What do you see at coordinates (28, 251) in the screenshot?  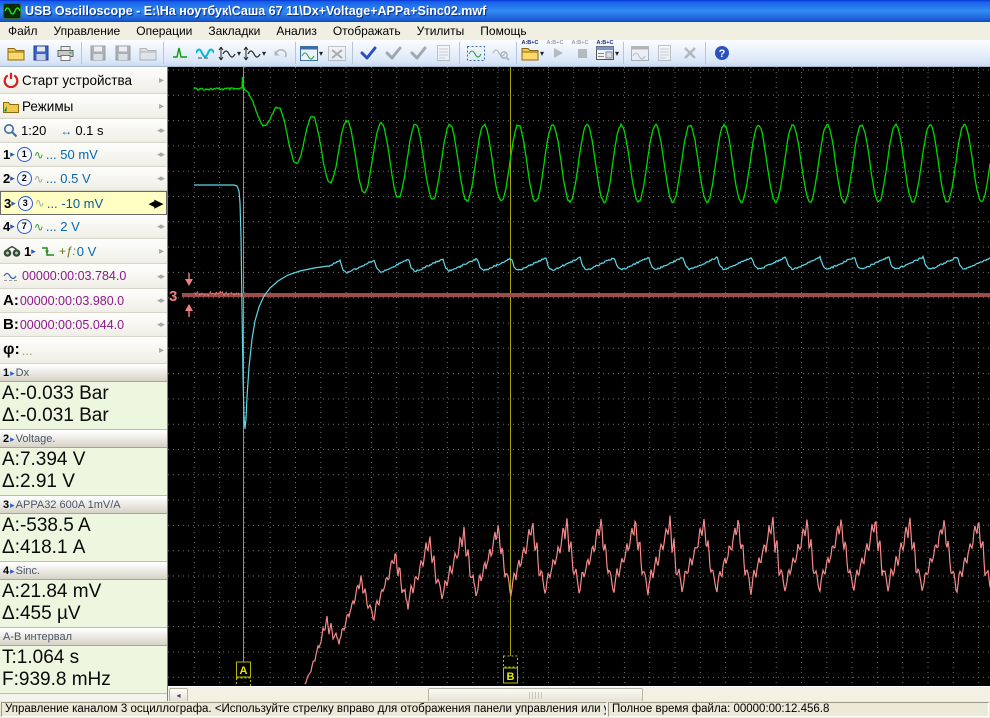 I see `trigger-channel-number: 1` at bounding box center [28, 251].